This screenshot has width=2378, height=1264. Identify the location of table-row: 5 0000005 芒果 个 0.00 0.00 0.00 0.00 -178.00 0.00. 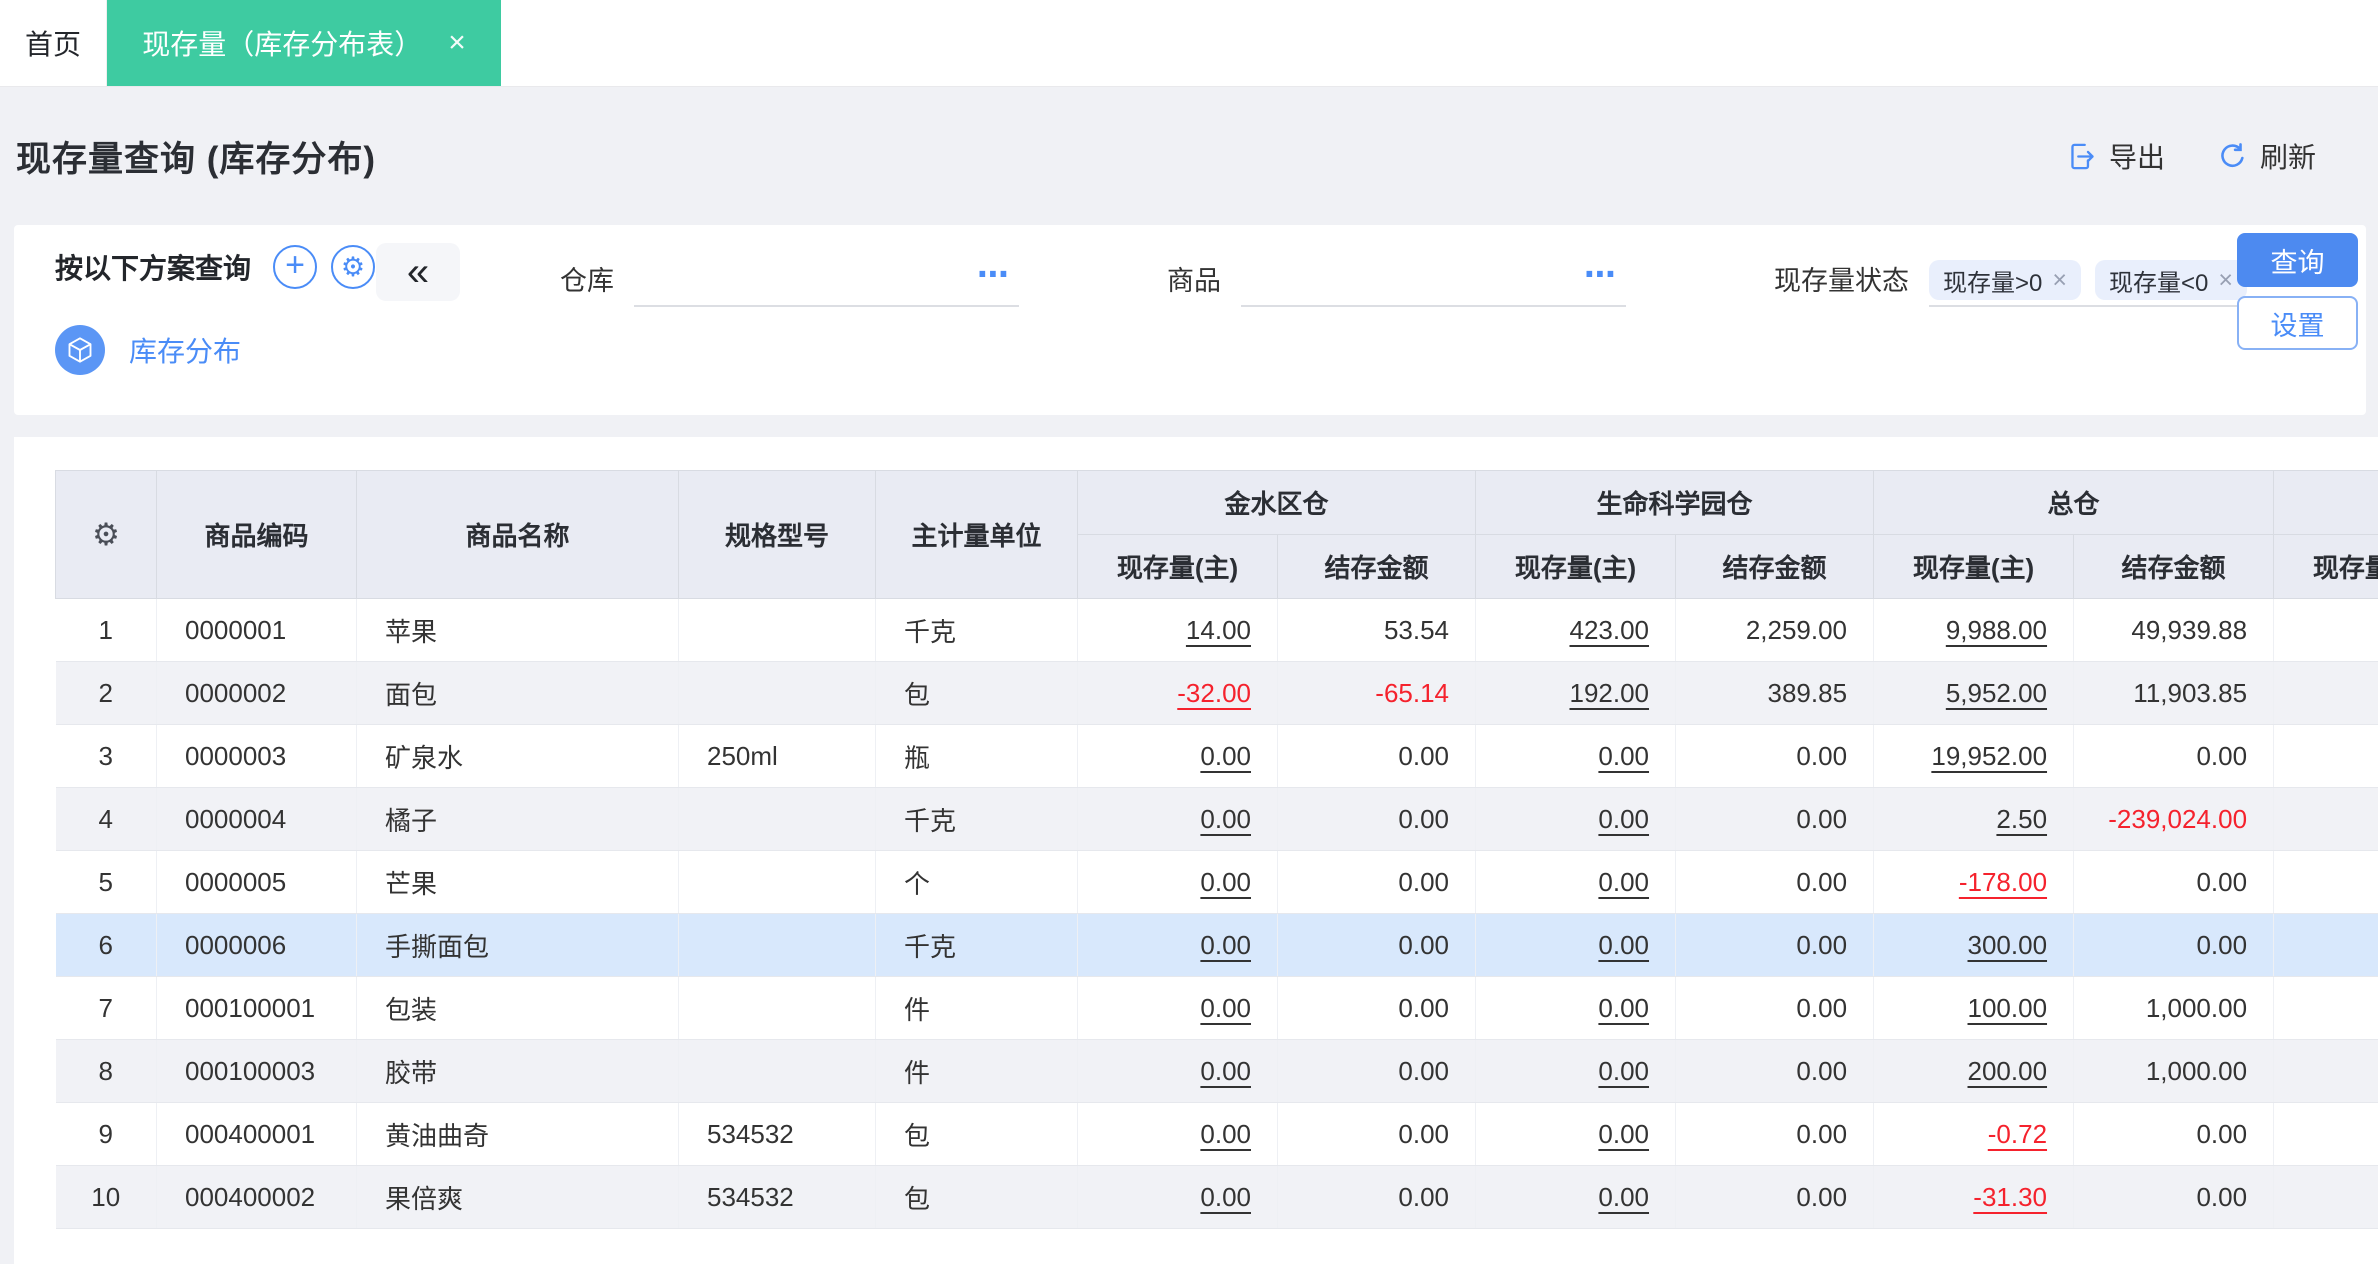
(1216, 882).